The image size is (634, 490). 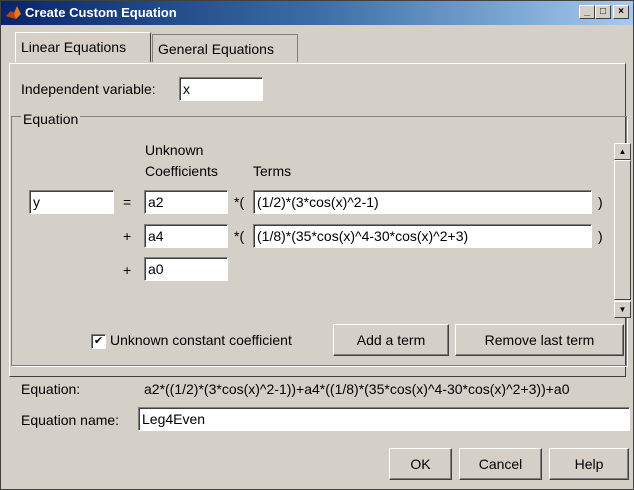 I want to click on scroll-thumb, so click(x=622, y=230).